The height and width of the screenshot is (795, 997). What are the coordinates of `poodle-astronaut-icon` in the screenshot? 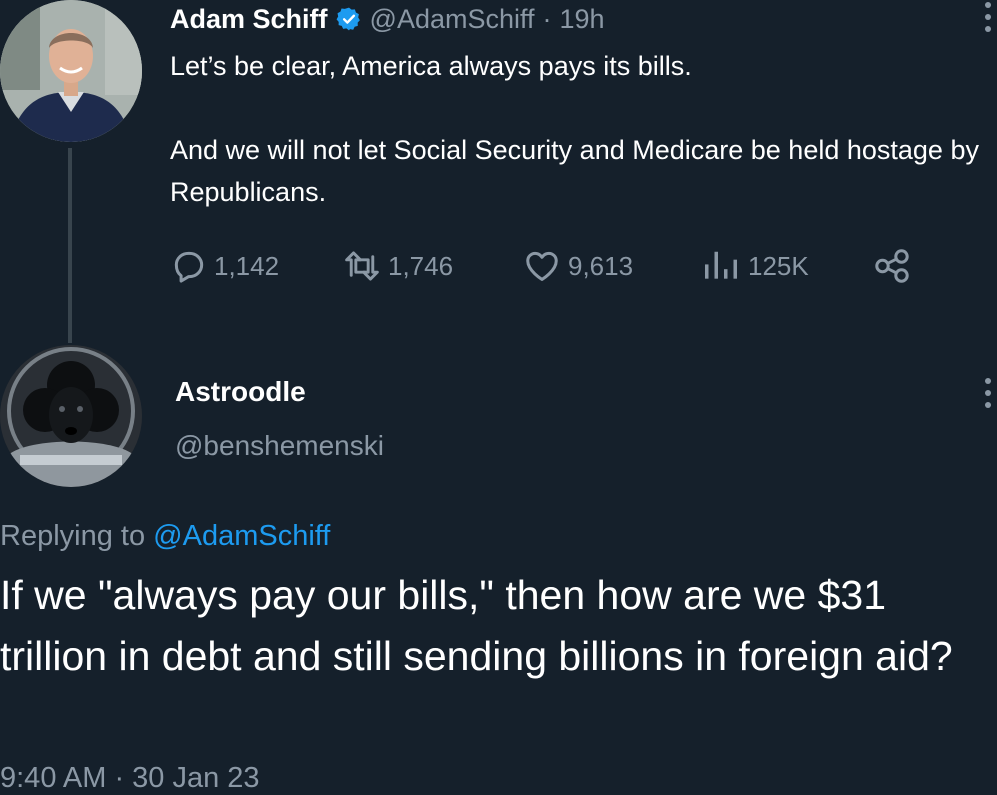 It's located at (71, 416).